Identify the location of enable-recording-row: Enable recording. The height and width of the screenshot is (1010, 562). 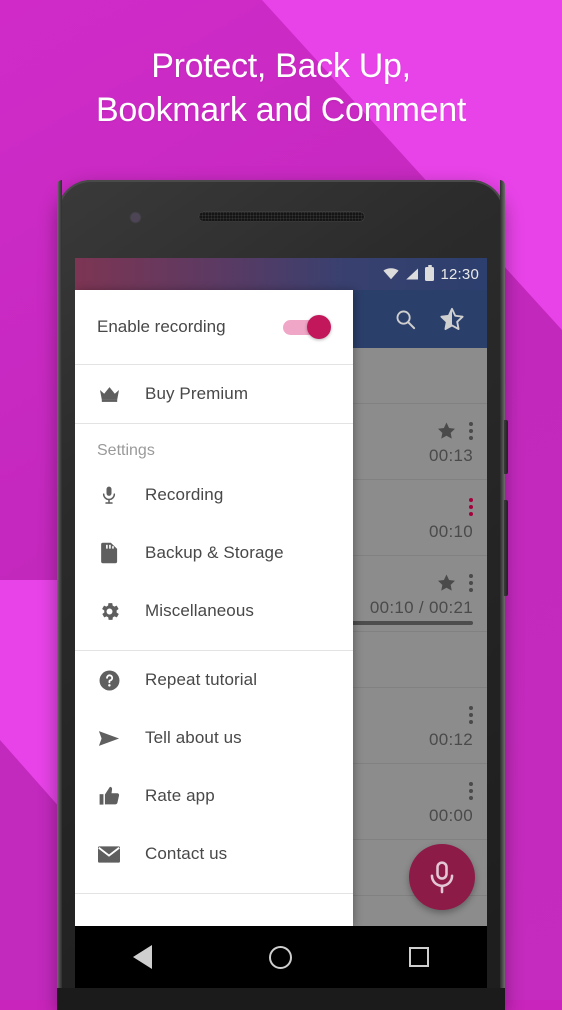
(214, 327).